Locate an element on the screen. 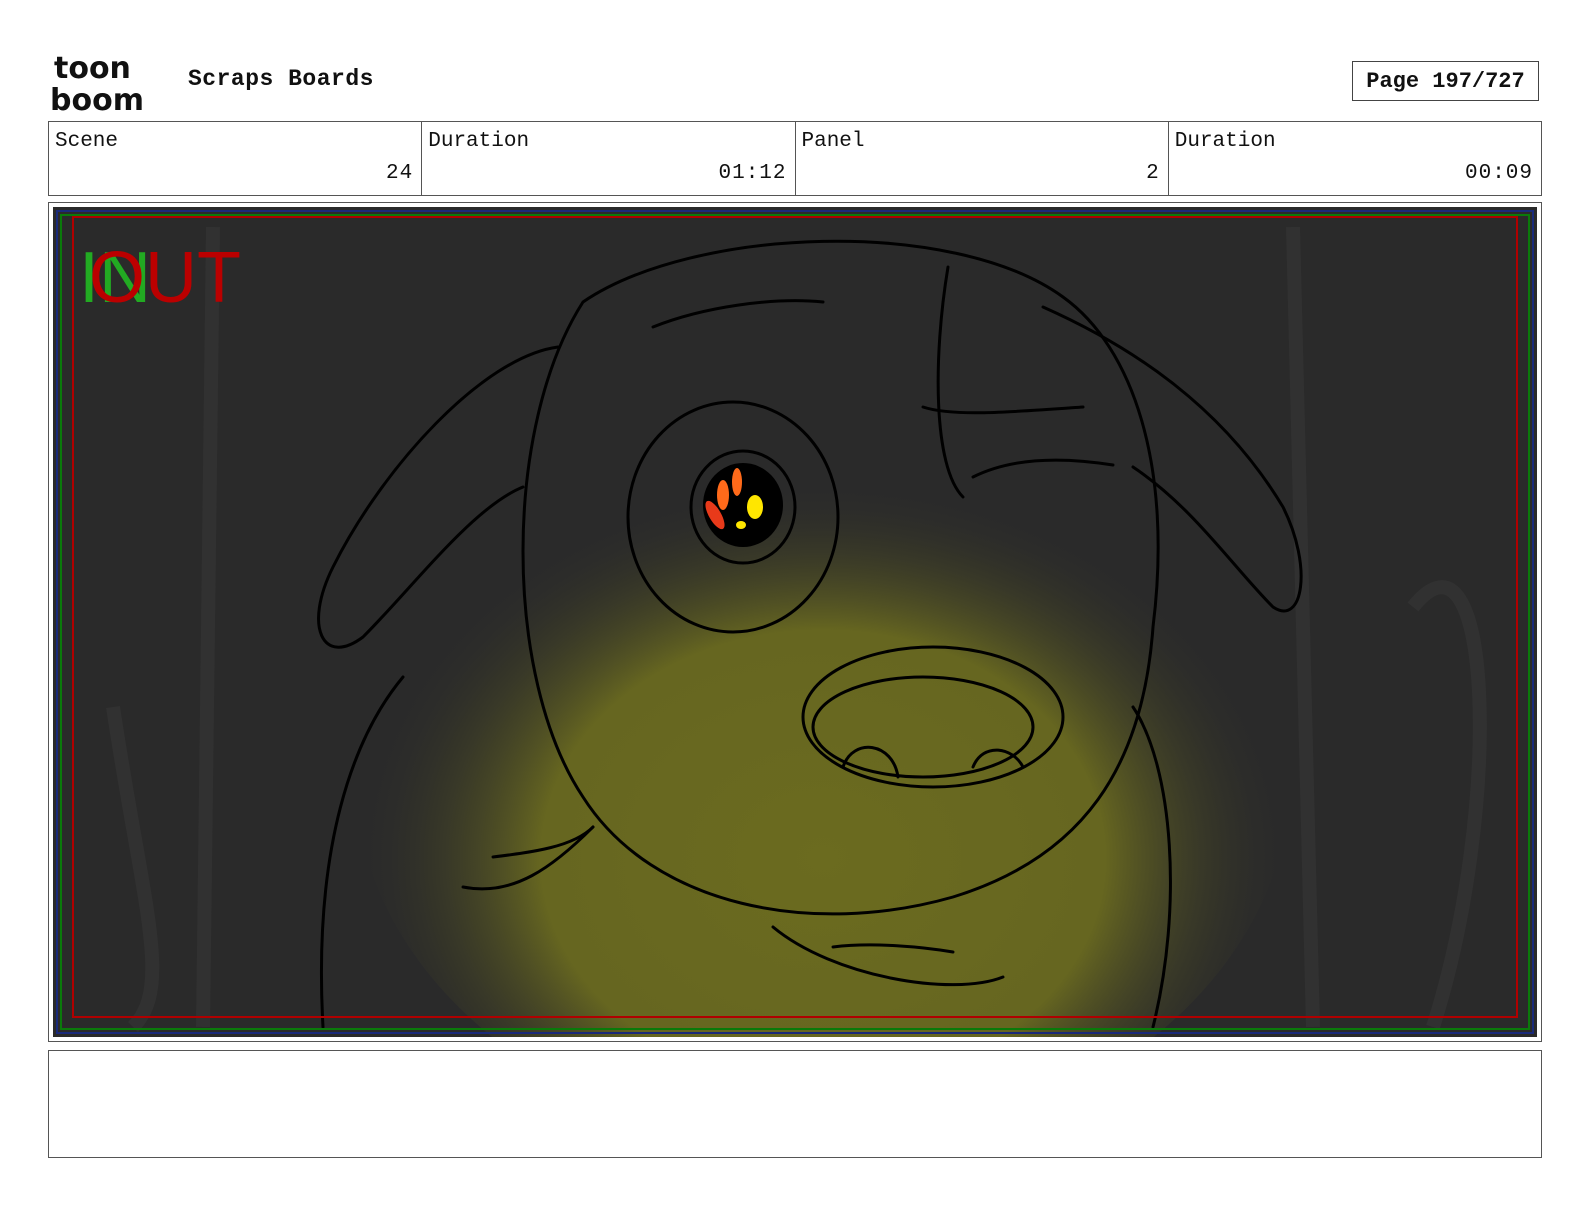  toonboom-logo: toon boom is located at coordinates (97, 81).